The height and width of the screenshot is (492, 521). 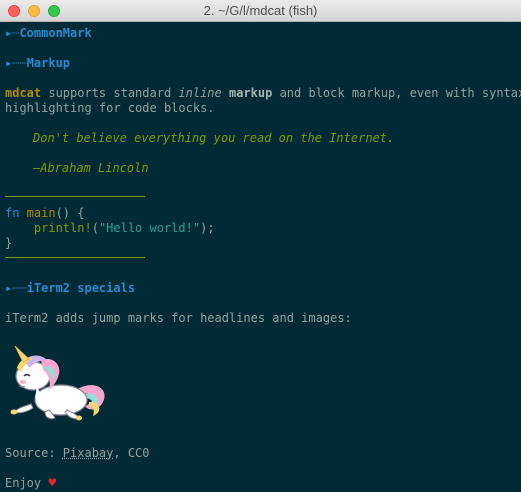 I want to click on text: supports standard, so click(x=110, y=93).